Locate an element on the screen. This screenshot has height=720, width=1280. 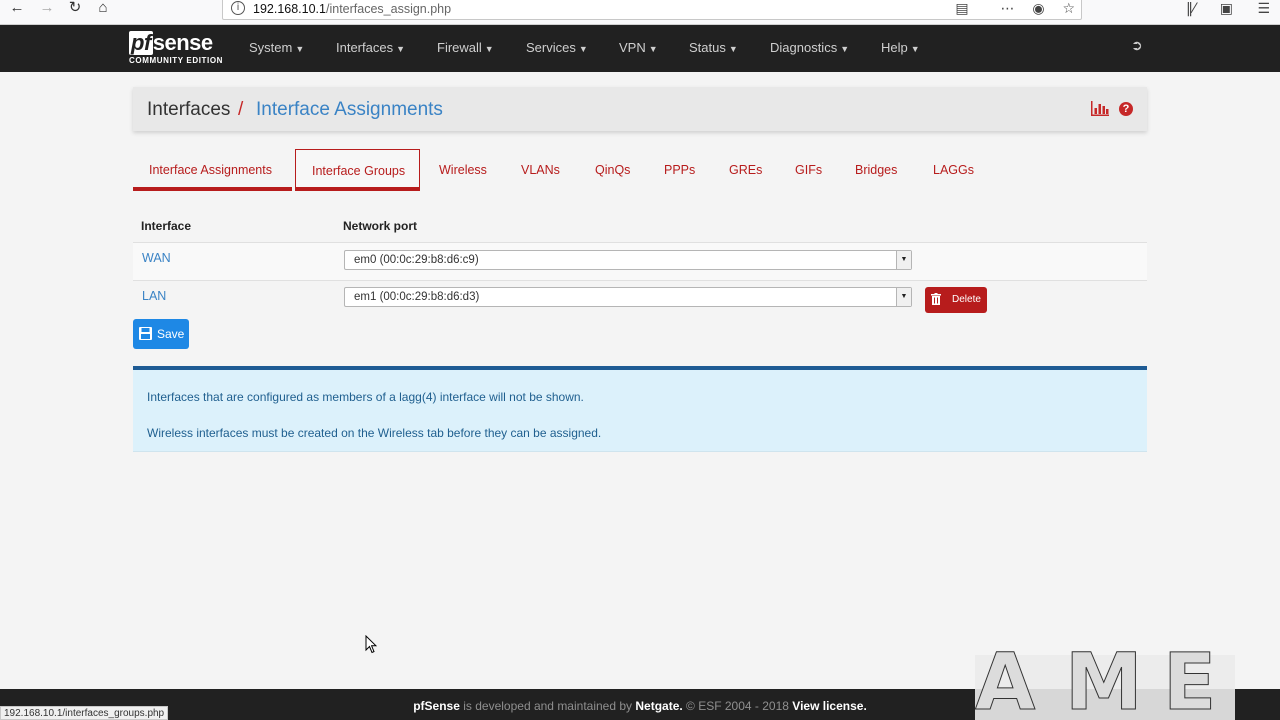
menu-interfaces: Interfaces ▼ is located at coordinates (370, 47).